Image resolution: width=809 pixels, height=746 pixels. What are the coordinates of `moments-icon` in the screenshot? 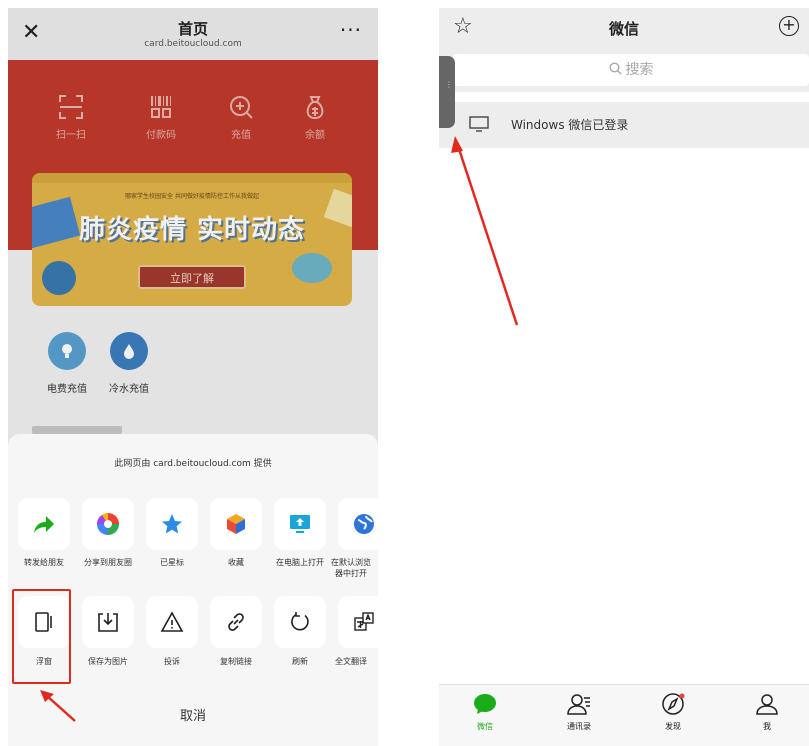 It's located at (108, 524).